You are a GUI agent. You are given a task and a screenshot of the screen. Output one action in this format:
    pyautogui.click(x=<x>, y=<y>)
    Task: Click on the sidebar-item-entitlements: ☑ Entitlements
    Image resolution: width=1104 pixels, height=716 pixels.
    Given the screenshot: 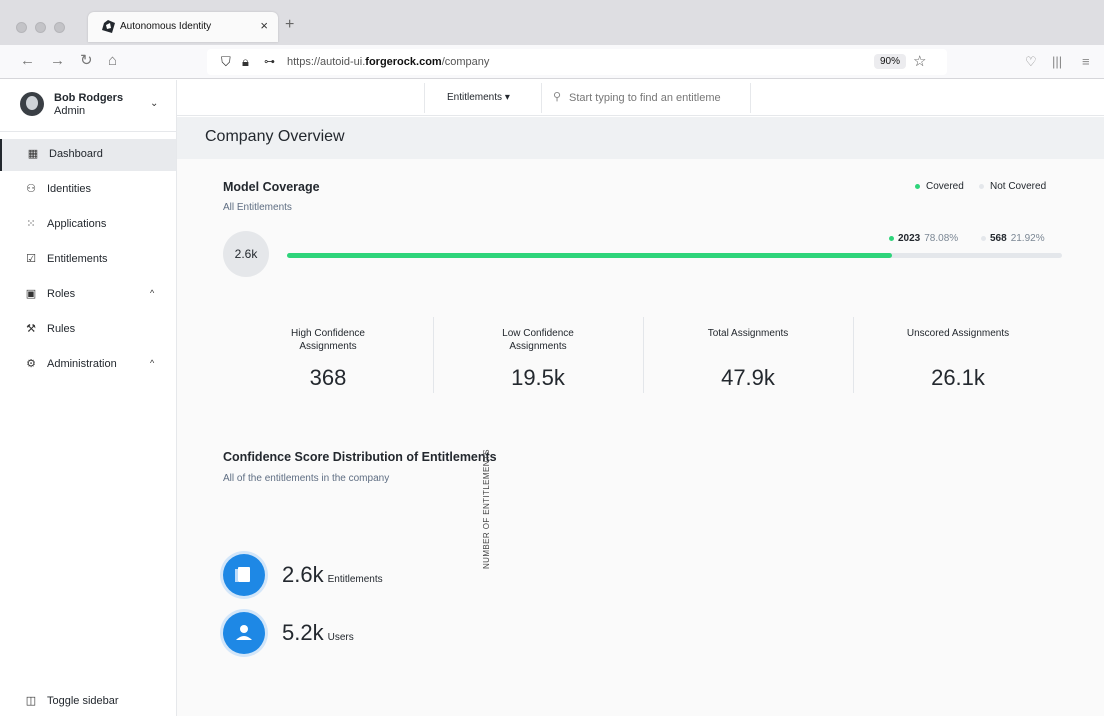 What is the action you would take?
    pyautogui.click(x=88, y=260)
    